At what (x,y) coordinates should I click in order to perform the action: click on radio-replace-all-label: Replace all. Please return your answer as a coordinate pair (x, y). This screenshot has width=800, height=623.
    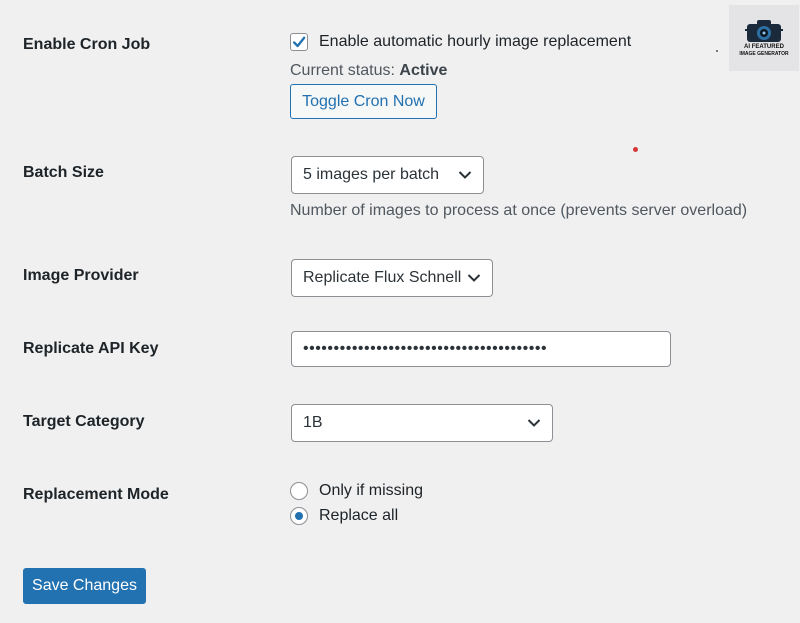
    Looking at the image, I should click on (358, 516).